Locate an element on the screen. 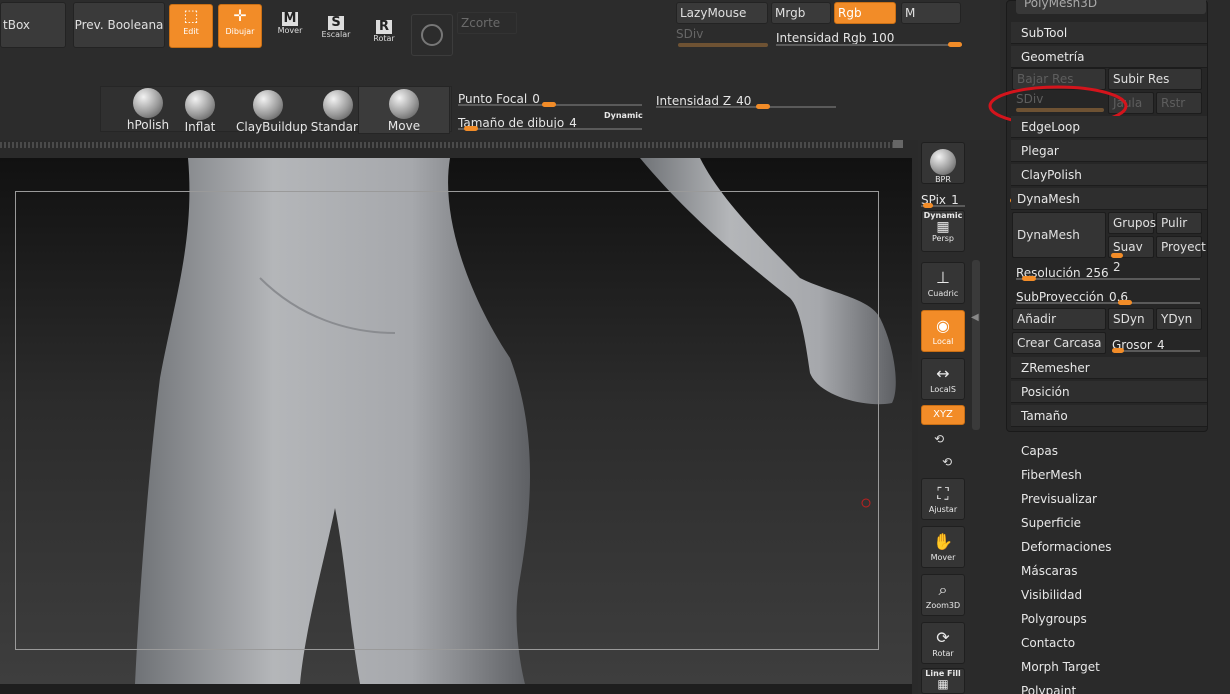 The height and width of the screenshot is (694, 1230). ajustar-button: ⛶ Ajustar is located at coordinates (943, 499).